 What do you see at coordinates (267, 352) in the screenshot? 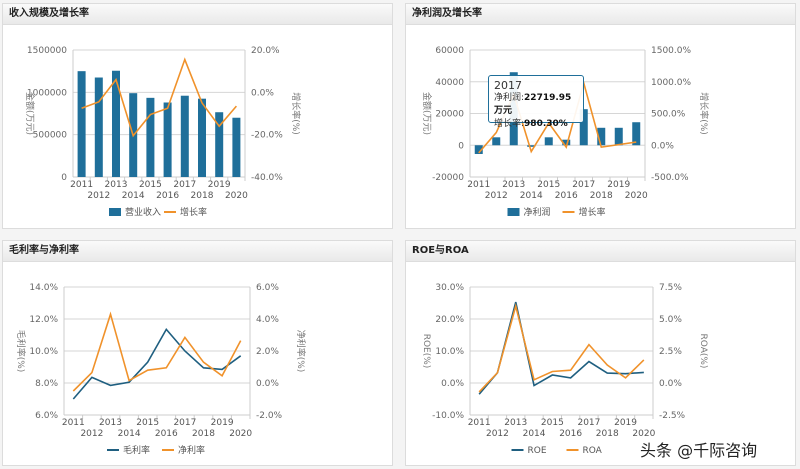
I see `y2-tick-label: 2.0%` at bounding box center [267, 352].